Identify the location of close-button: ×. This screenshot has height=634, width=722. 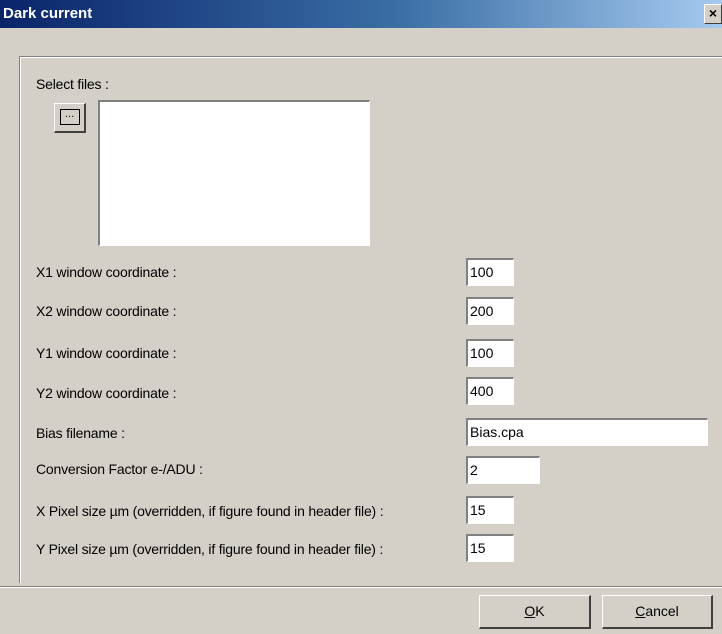
(713, 14).